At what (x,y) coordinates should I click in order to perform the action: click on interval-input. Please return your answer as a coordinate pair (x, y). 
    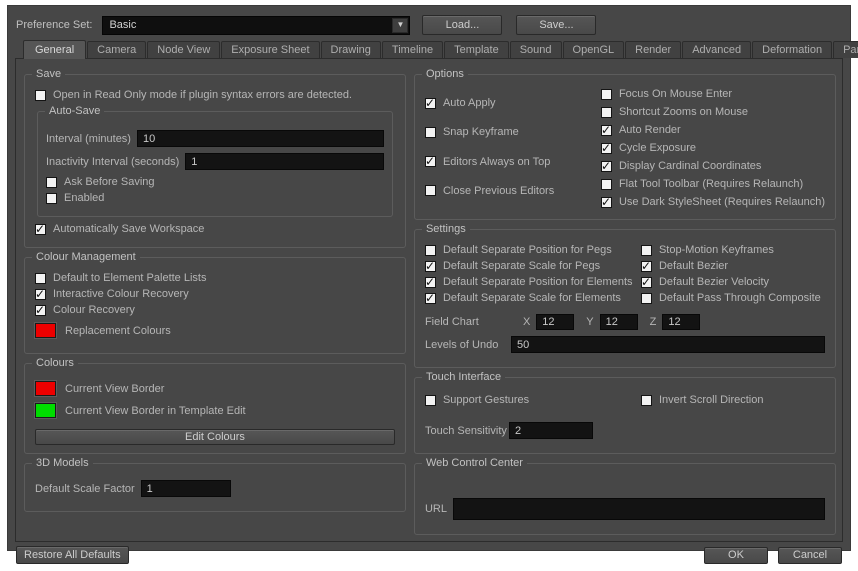
    Looking at the image, I should click on (260, 138).